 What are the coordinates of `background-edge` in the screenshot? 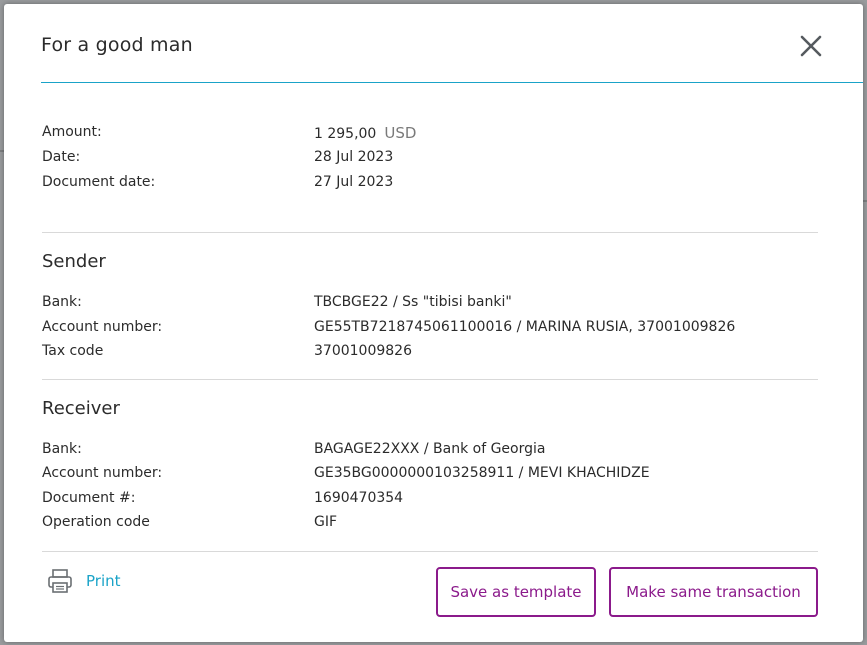 It's located at (865, 201).